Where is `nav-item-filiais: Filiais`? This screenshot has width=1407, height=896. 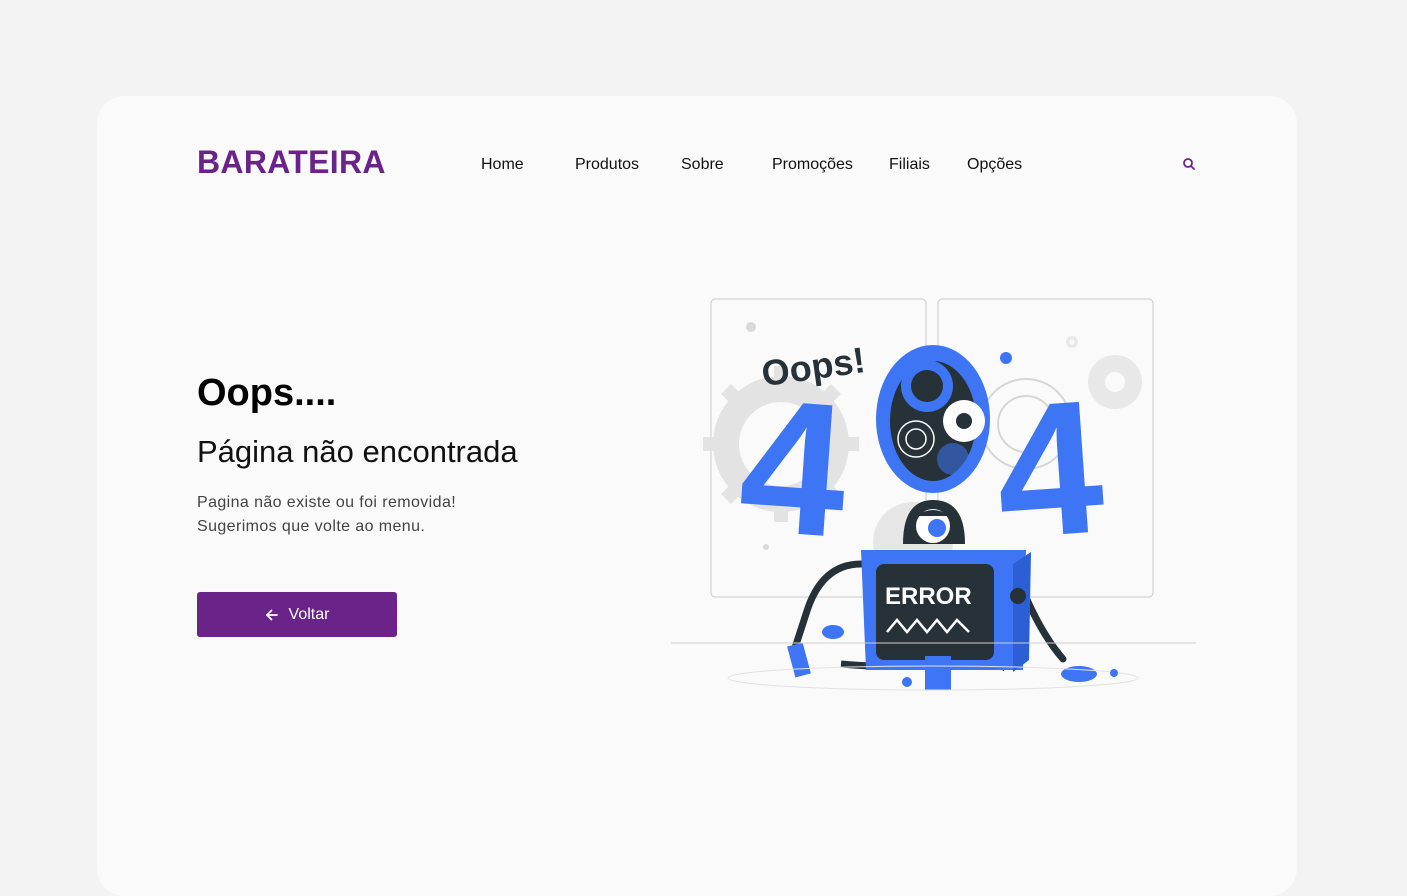 nav-item-filiais: Filiais is located at coordinates (909, 165).